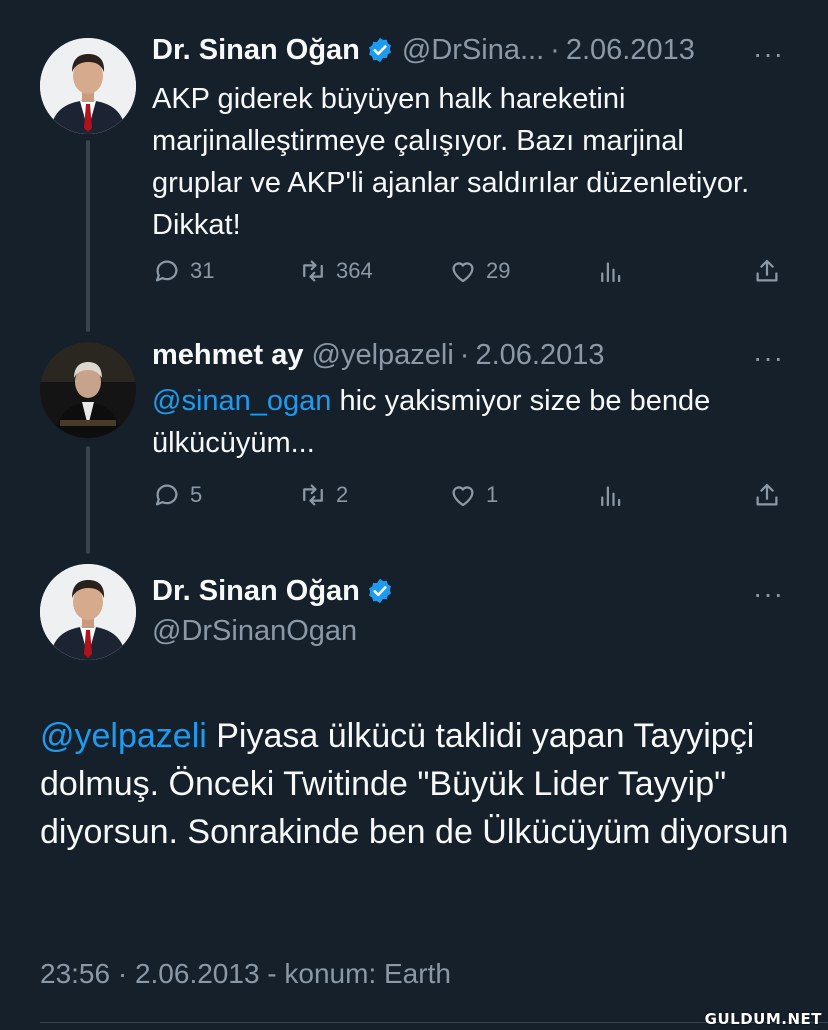 The width and height of the screenshot is (828, 1030). What do you see at coordinates (763, 1019) in the screenshot?
I see `watermark: GULDUM.NET` at bounding box center [763, 1019].